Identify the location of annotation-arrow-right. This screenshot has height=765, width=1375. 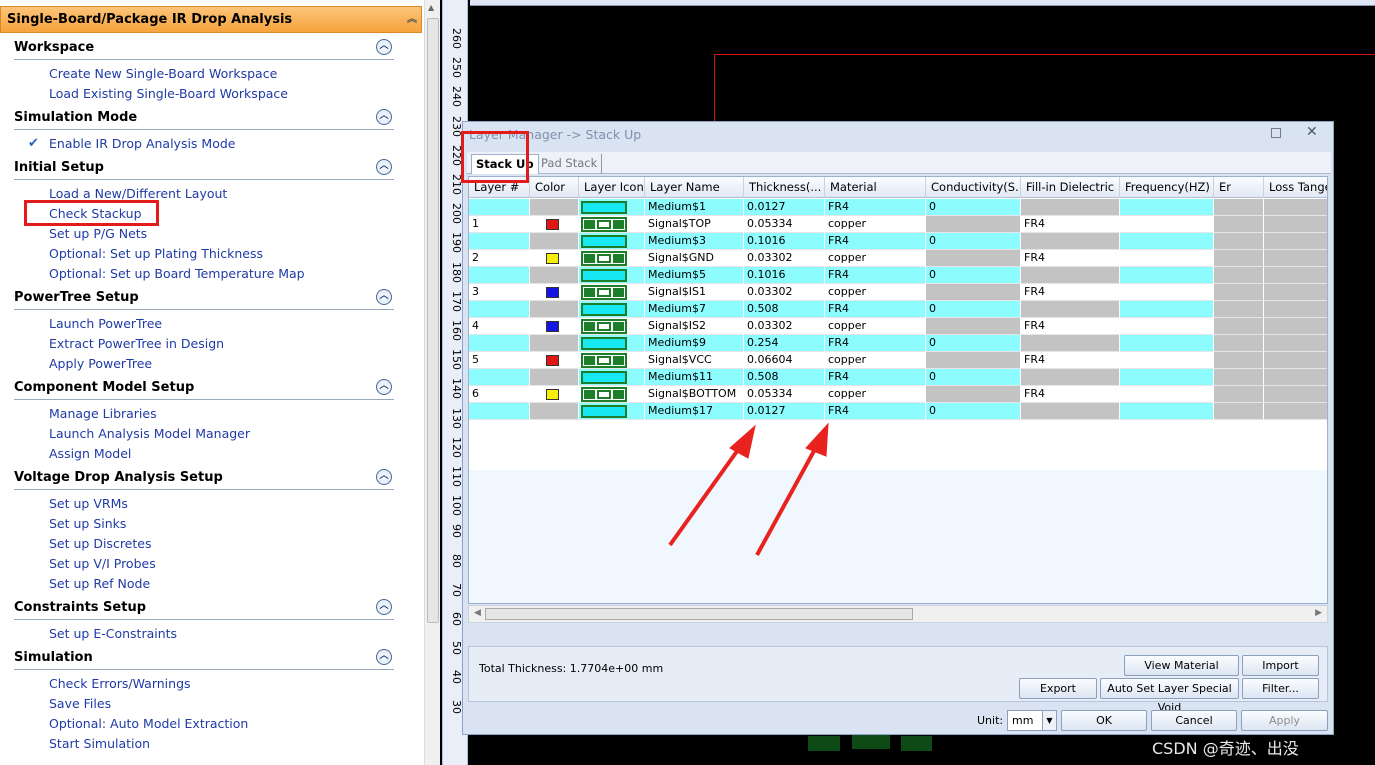
(788, 497).